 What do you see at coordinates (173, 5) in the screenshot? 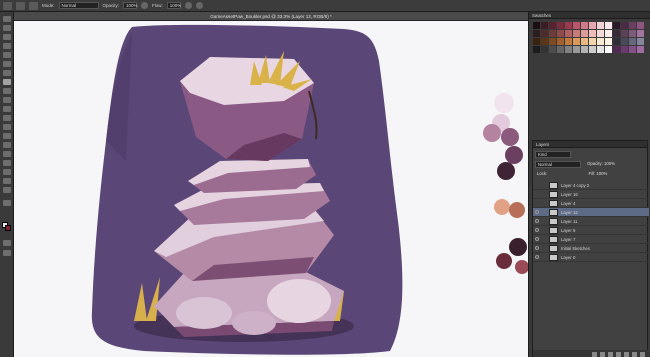
I see `flow-input: 100%` at bounding box center [173, 5].